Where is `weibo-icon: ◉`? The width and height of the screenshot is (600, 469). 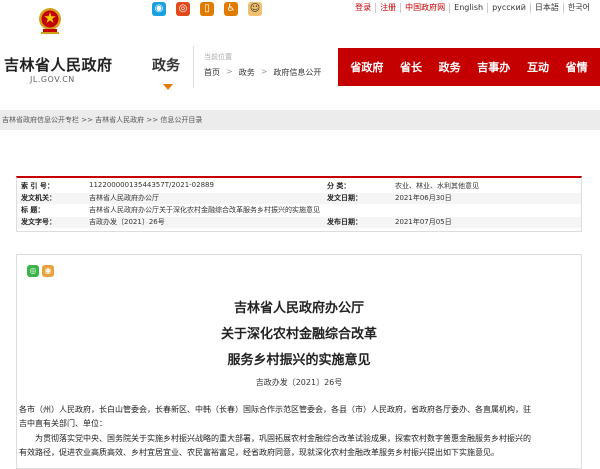
weibo-icon: ◉ is located at coordinates (159, 9).